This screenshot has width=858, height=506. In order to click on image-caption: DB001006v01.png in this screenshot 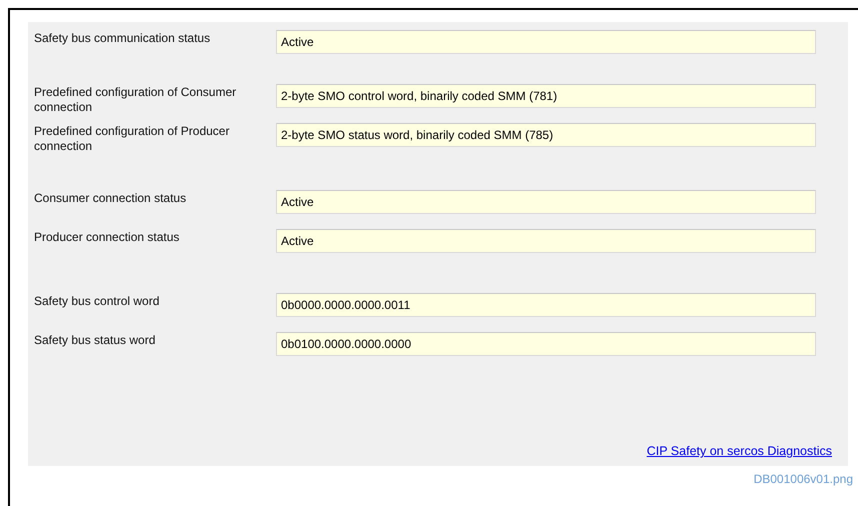, I will do `click(802, 479)`.